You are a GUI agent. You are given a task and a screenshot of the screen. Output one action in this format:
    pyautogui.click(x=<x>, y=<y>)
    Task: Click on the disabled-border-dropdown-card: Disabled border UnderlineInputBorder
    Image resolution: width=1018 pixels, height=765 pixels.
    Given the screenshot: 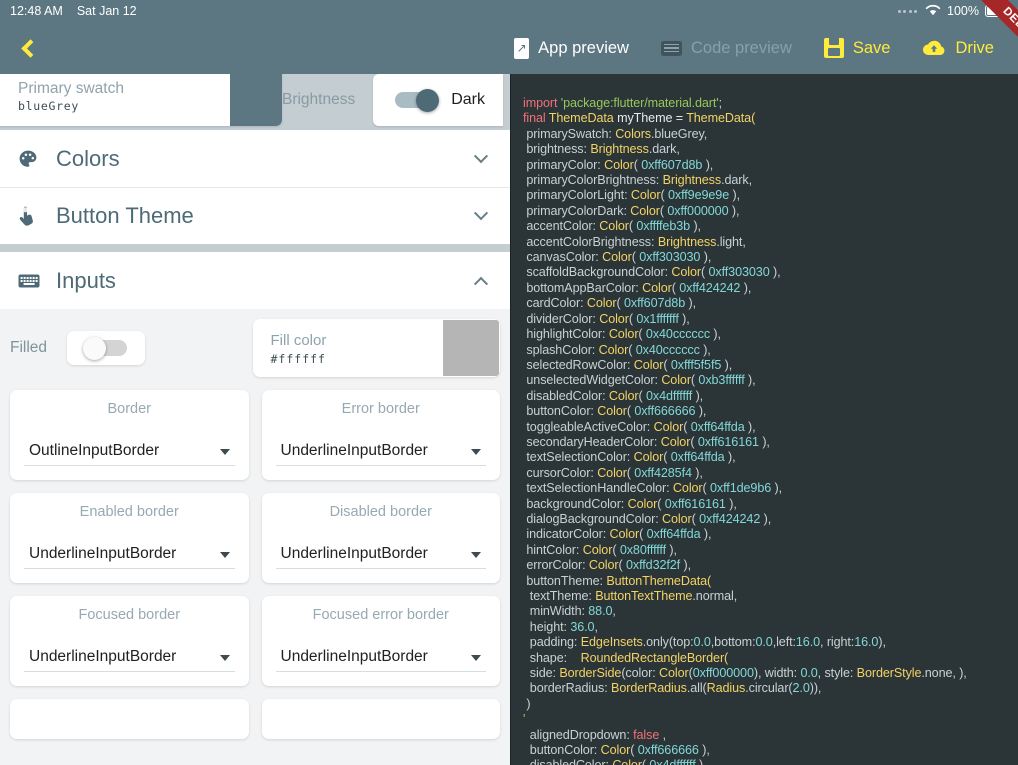 What is the action you would take?
    pyautogui.click(x=380, y=538)
    